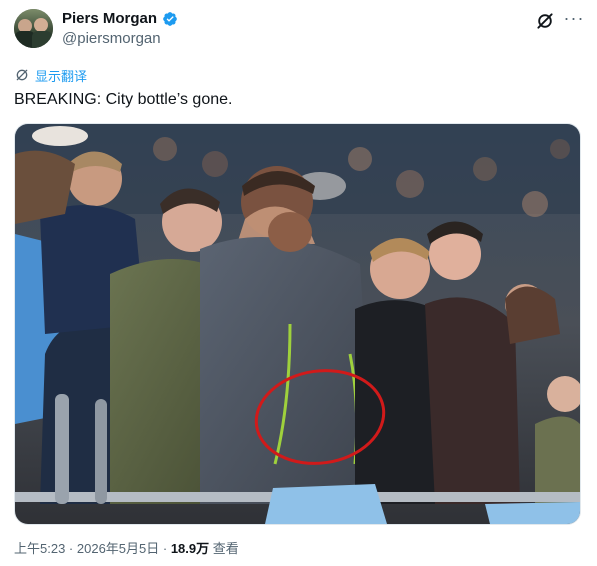 The height and width of the screenshot is (566, 597). I want to click on view-count-label: 查看, so click(224, 548).